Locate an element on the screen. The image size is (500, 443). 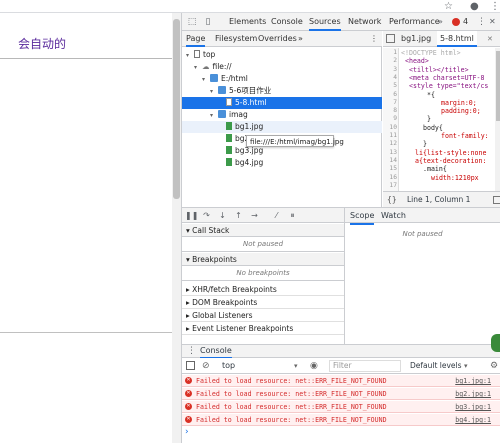
pause-icon: ❚❚ is located at coordinates (191, 215).